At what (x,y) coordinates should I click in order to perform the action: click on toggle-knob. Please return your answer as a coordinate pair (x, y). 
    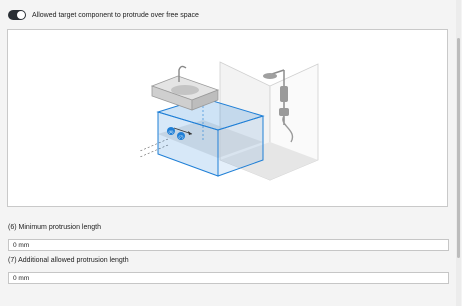
    Looking at the image, I should click on (21, 15).